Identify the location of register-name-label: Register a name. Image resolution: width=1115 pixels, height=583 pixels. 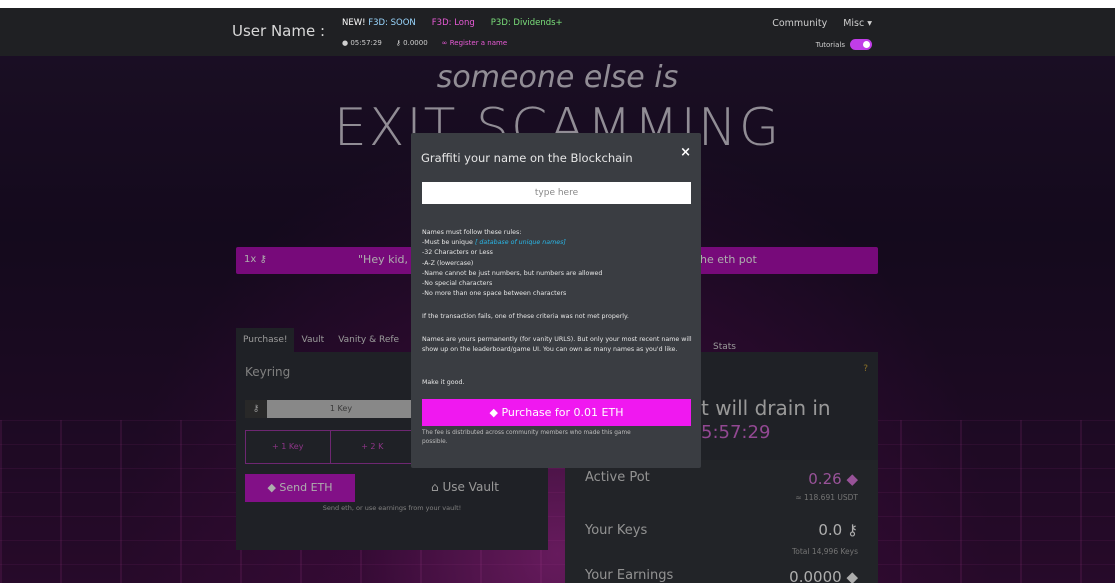
(478, 43).